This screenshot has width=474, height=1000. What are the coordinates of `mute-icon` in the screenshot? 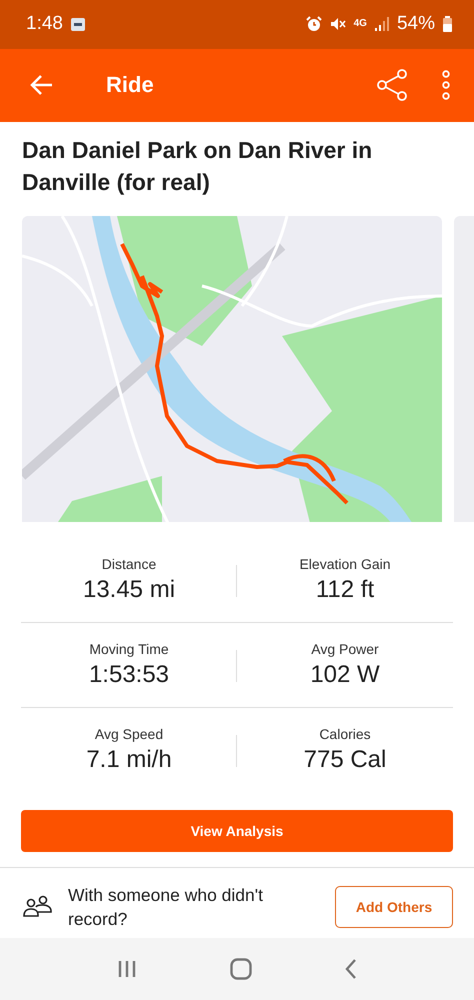 It's located at (338, 24).